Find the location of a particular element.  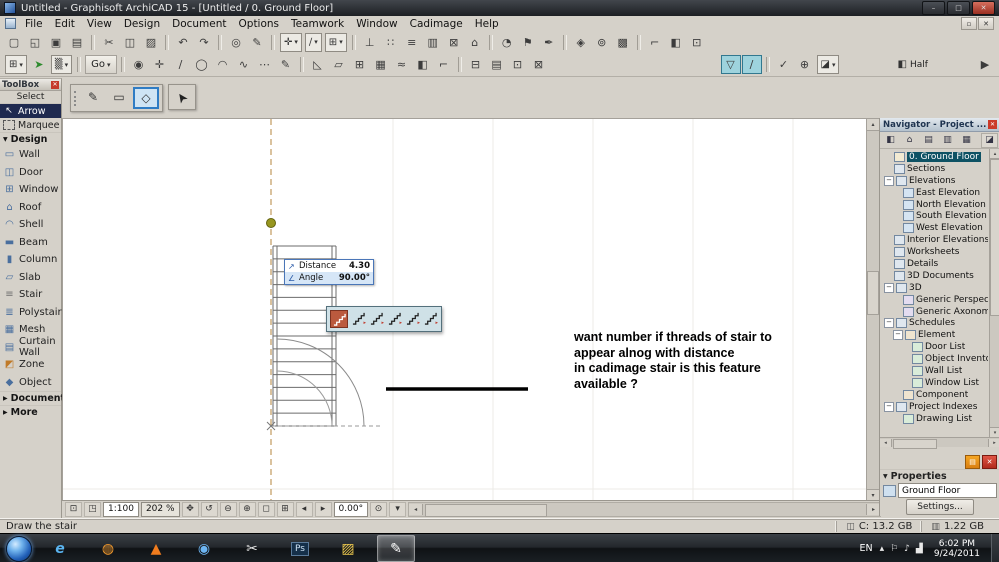

polygon-tool-icon: ▱ is located at coordinates (339, 64).